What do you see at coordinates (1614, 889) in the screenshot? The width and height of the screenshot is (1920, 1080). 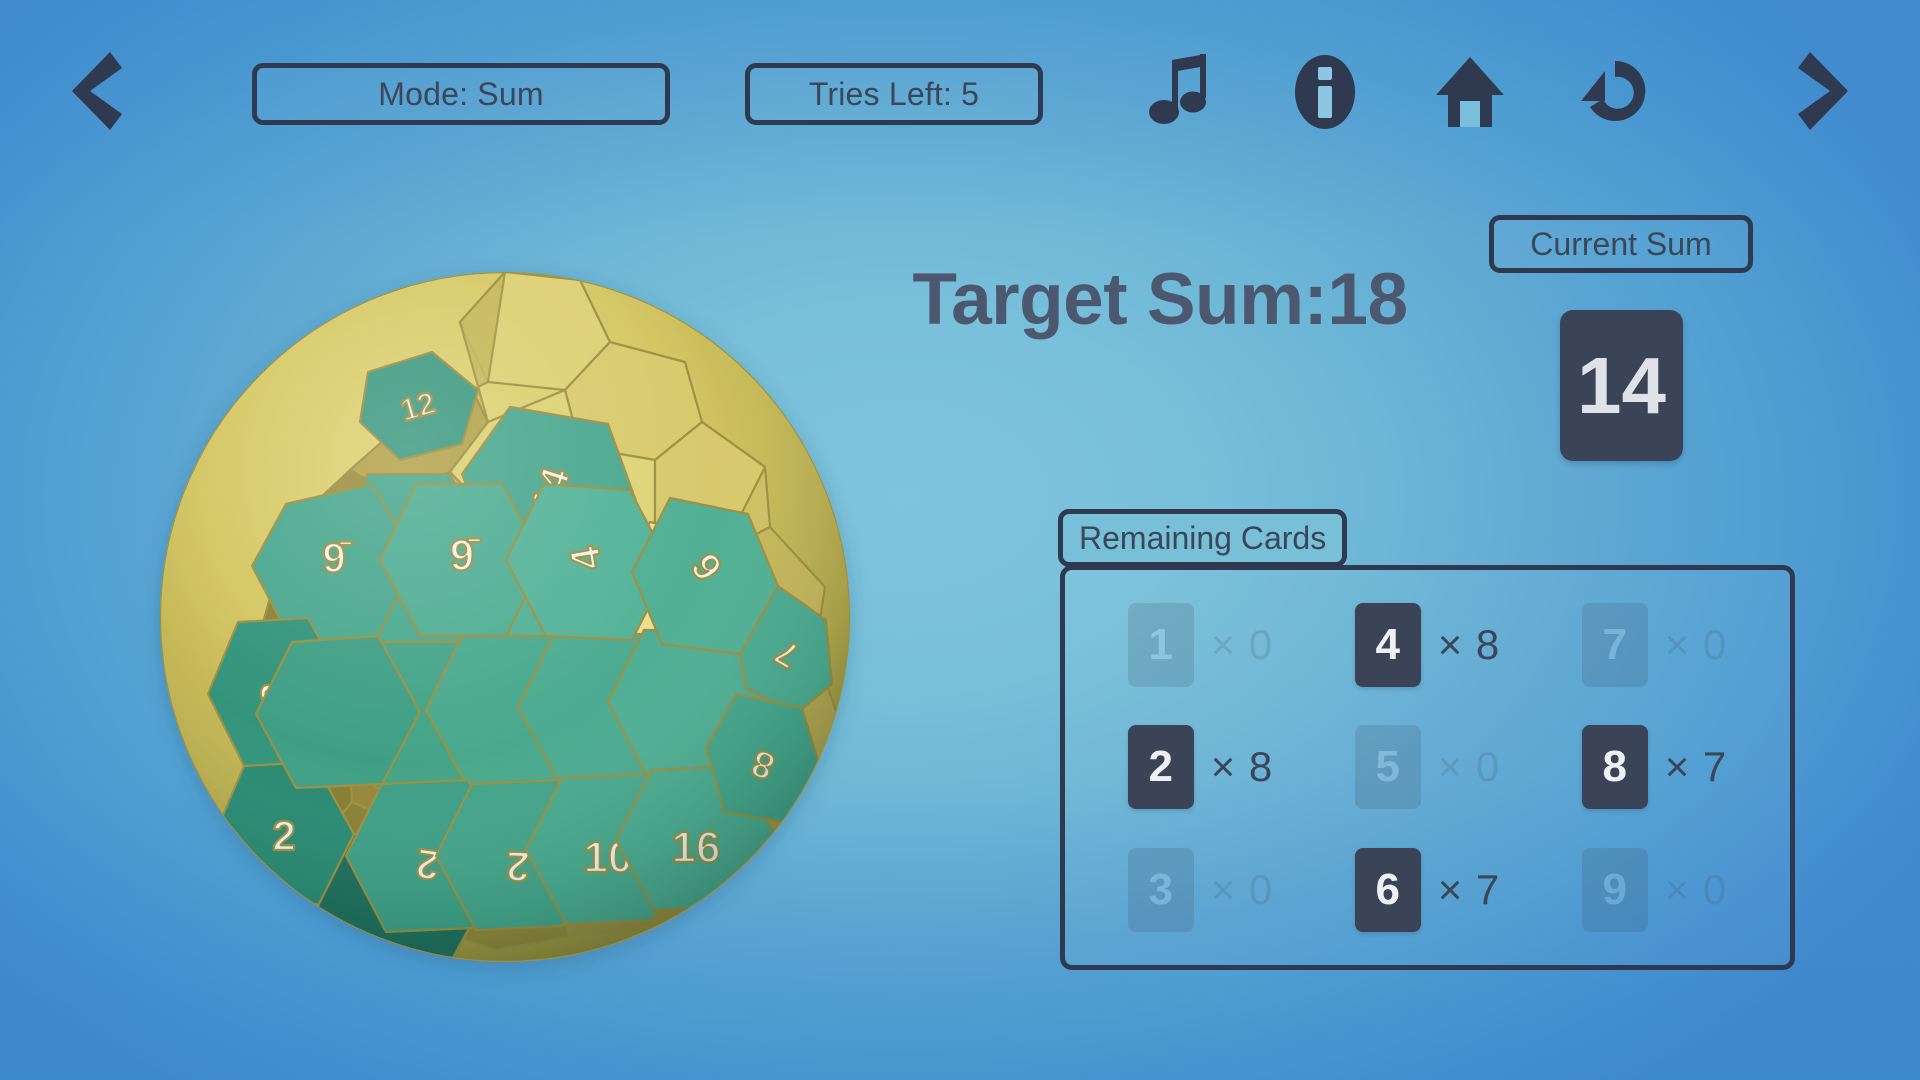 I see `card-face-value: 9` at bounding box center [1614, 889].